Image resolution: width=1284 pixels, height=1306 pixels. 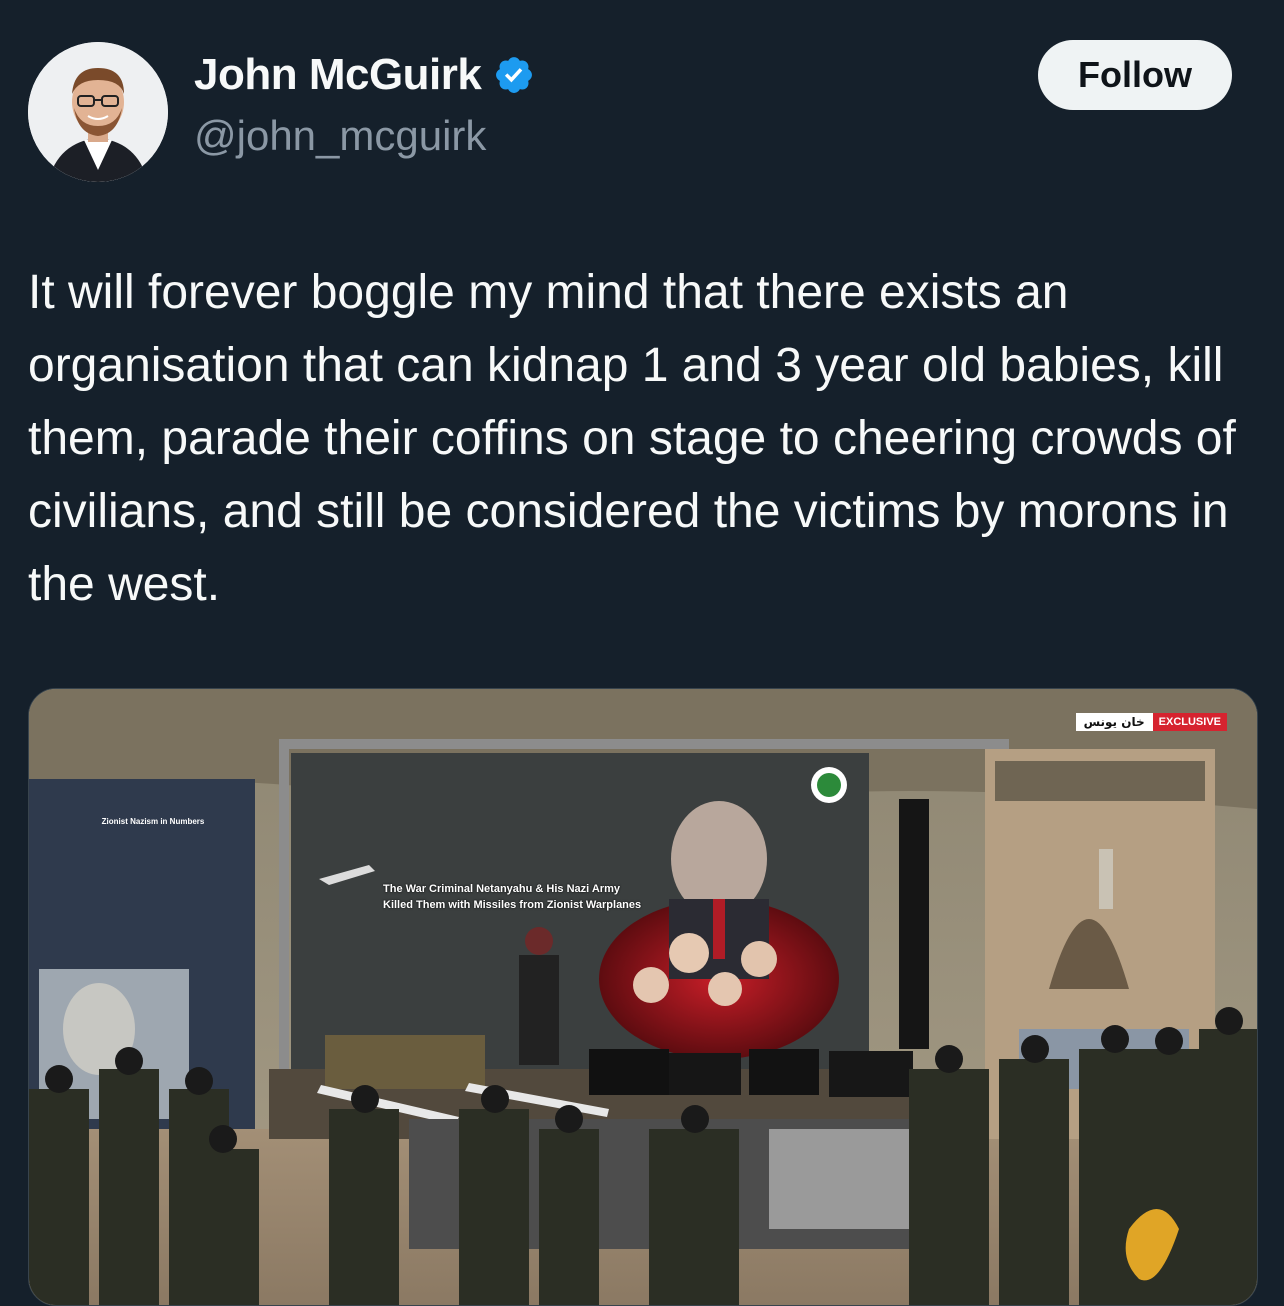 What do you see at coordinates (514, 75) in the screenshot?
I see `verified-badge-icon` at bounding box center [514, 75].